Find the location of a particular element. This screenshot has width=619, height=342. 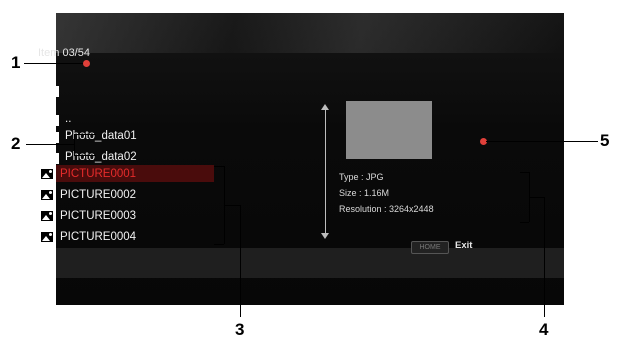

picture-item-label: PICTURE0004 is located at coordinates (98, 236).